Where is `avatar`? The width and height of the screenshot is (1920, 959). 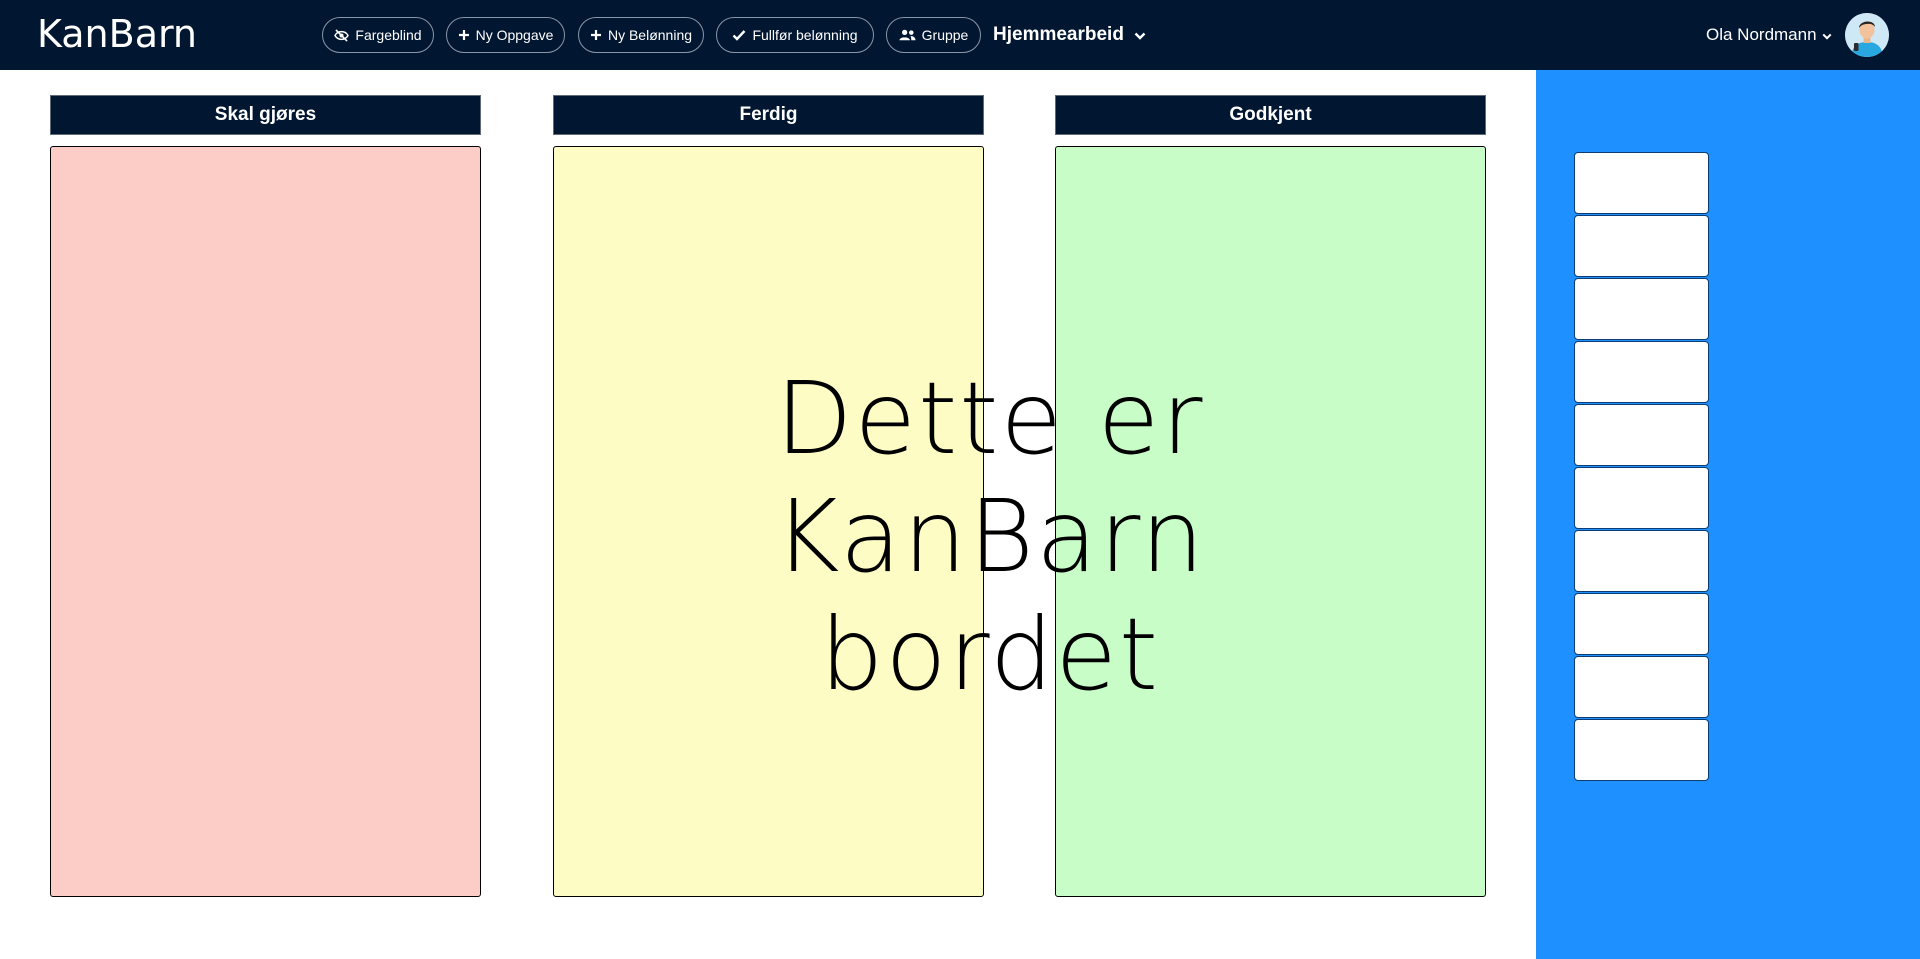
avatar is located at coordinates (1867, 35).